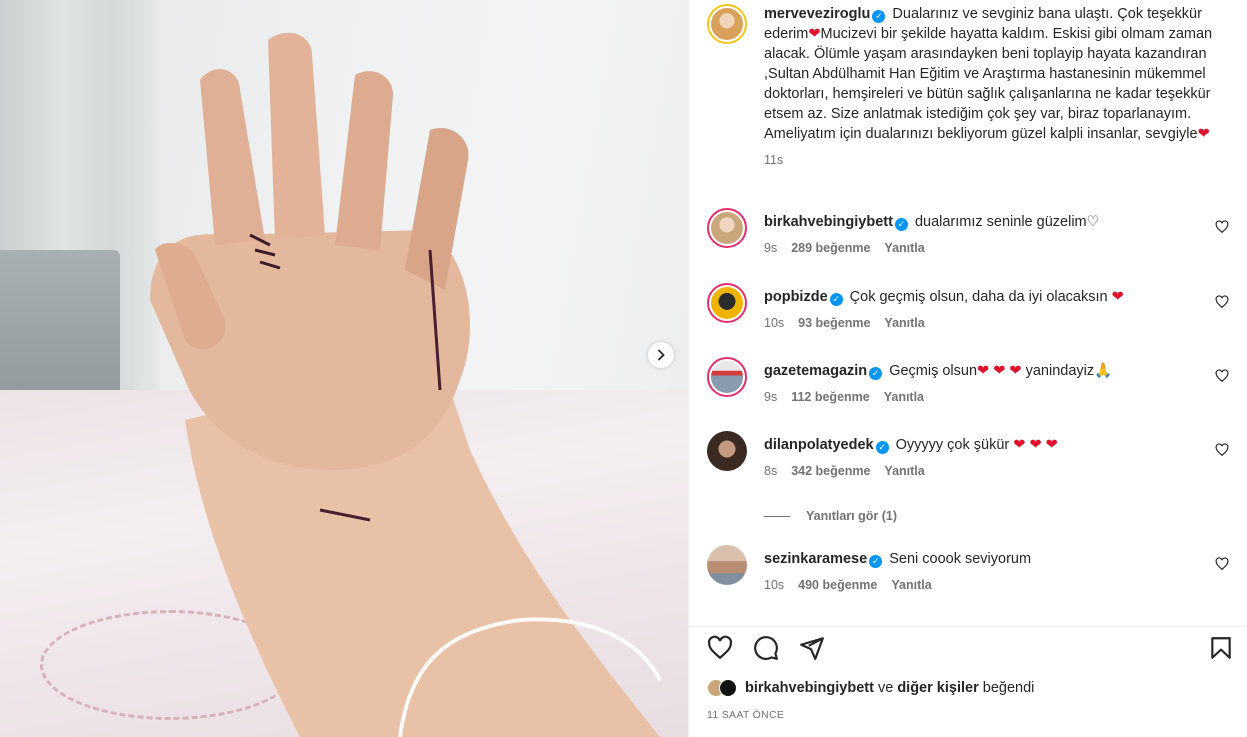 This screenshot has height=737, width=1247. I want to click on comment-username: sezinkaramese, so click(815, 559).